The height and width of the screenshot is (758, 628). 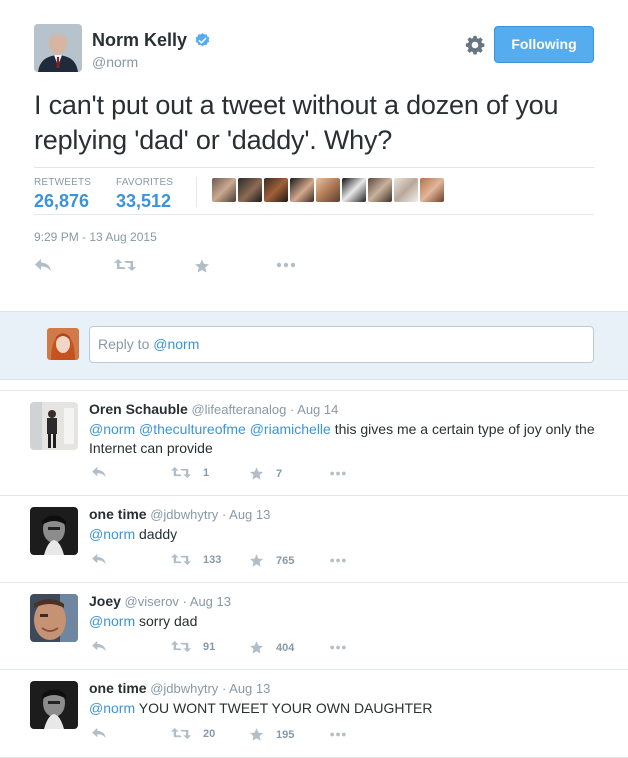 I want to click on reply-author-handle: @viserov, so click(x=152, y=601).